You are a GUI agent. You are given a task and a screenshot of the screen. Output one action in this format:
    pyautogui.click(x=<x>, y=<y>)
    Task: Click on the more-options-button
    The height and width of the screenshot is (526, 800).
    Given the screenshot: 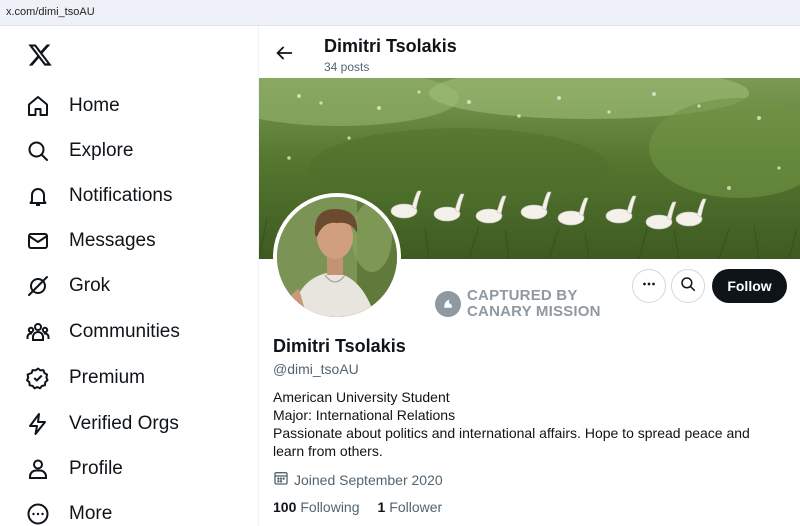 What is the action you would take?
    pyautogui.click(x=649, y=286)
    